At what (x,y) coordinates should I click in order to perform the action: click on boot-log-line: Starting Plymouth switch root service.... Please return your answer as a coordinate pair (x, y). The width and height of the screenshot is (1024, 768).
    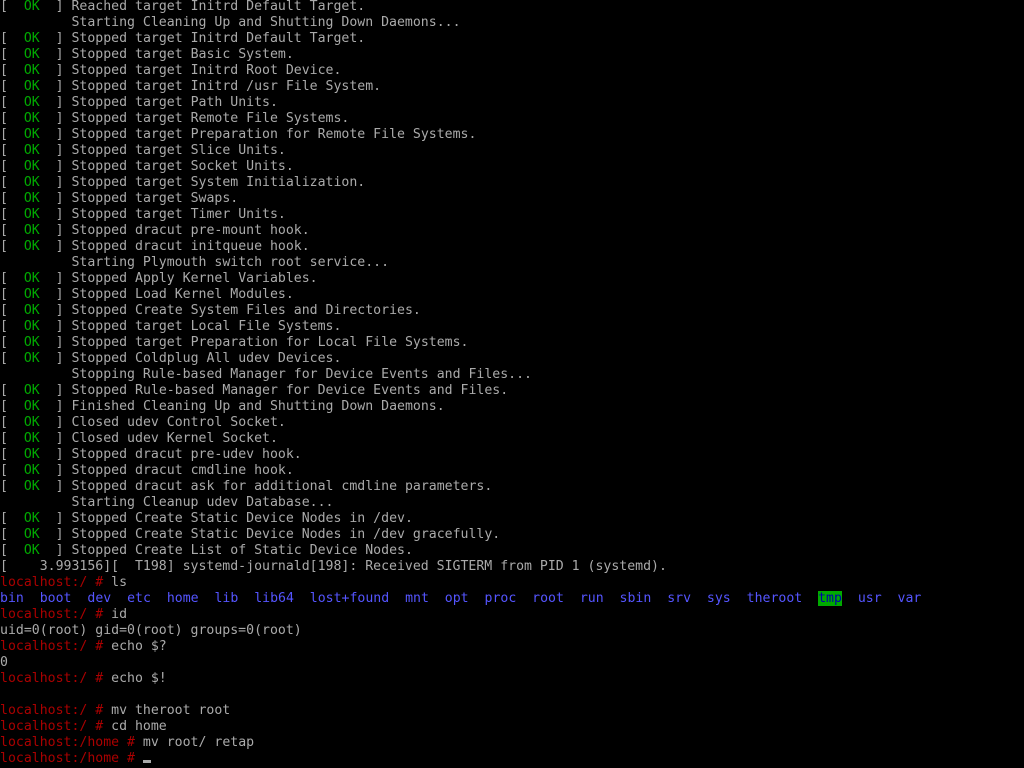
    Looking at the image, I should click on (512, 263).